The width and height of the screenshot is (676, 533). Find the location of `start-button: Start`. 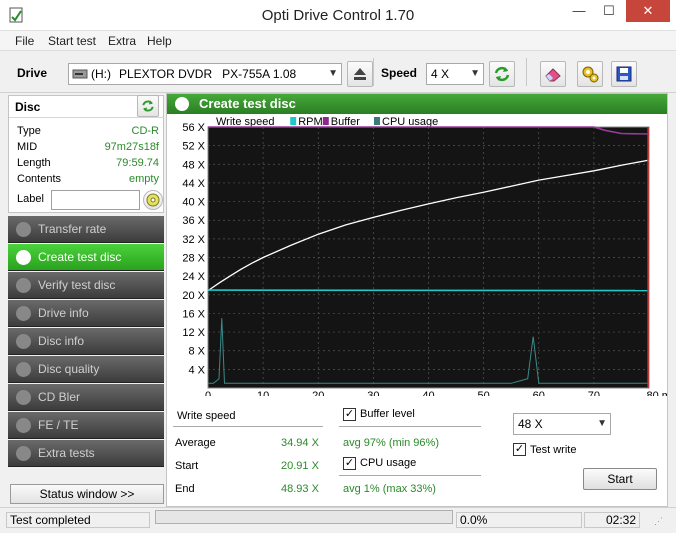

start-button: Start is located at coordinates (620, 479).